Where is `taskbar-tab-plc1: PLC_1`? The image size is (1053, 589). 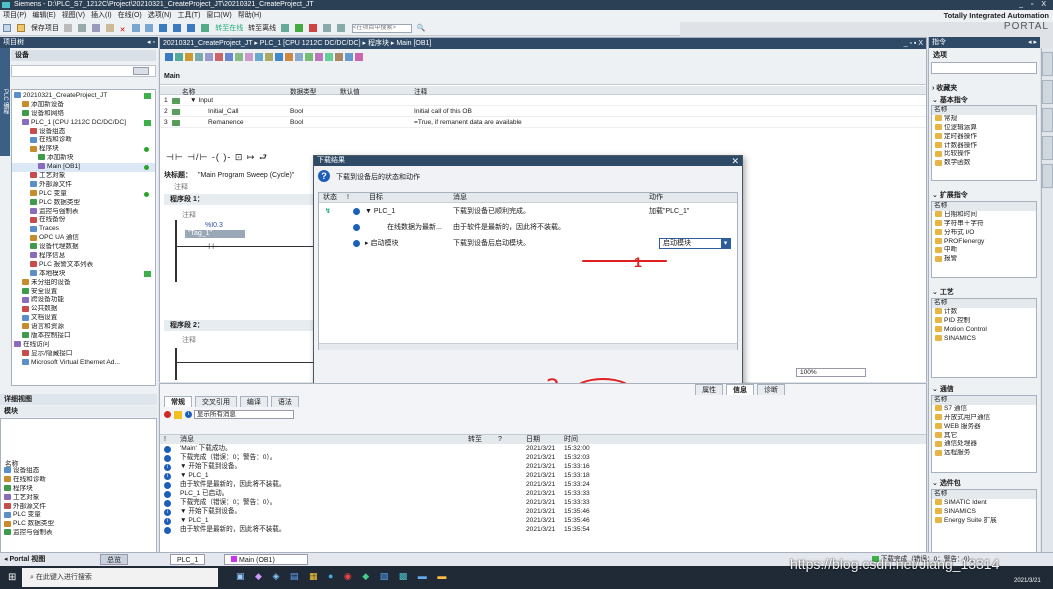
taskbar-tab-plc1: PLC_1 is located at coordinates (188, 559).